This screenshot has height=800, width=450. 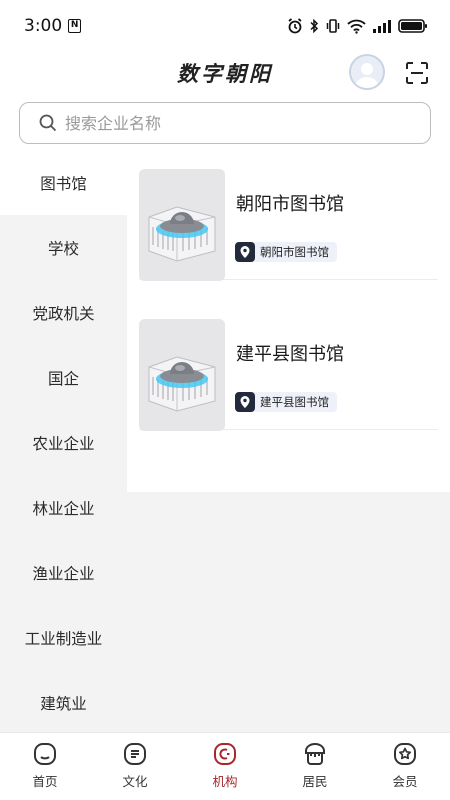 I want to click on nav-institution: 机构, so click(x=225, y=766).